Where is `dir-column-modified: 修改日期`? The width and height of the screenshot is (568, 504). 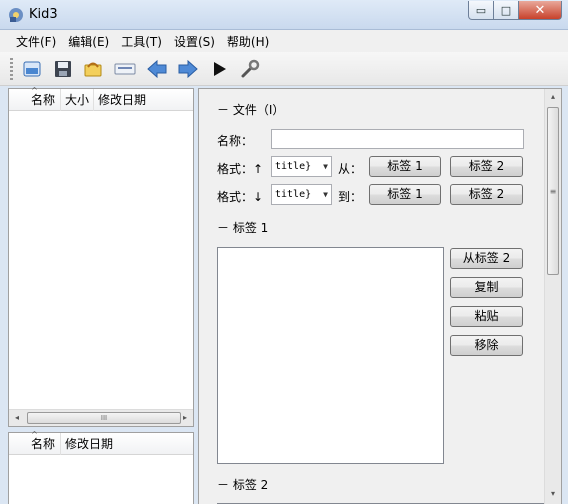 dir-column-modified: 修改日期 is located at coordinates (127, 444).